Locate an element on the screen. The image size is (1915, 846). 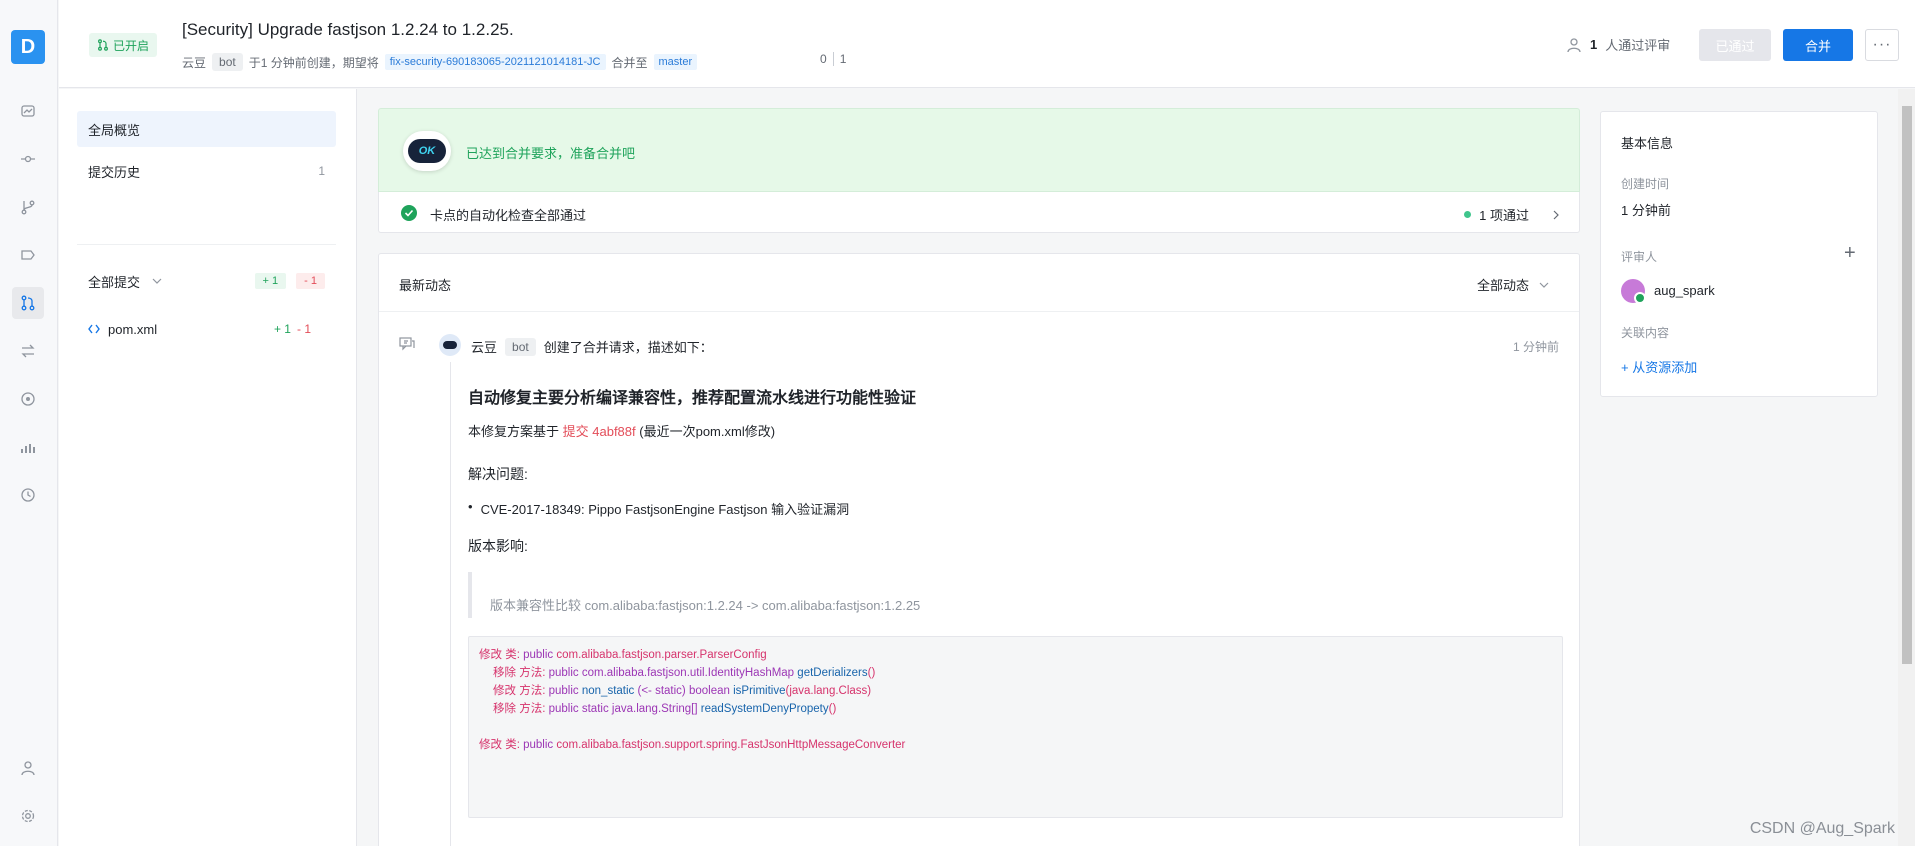
event-time: 1 分钟前 is located at coordinates (1535, 347).